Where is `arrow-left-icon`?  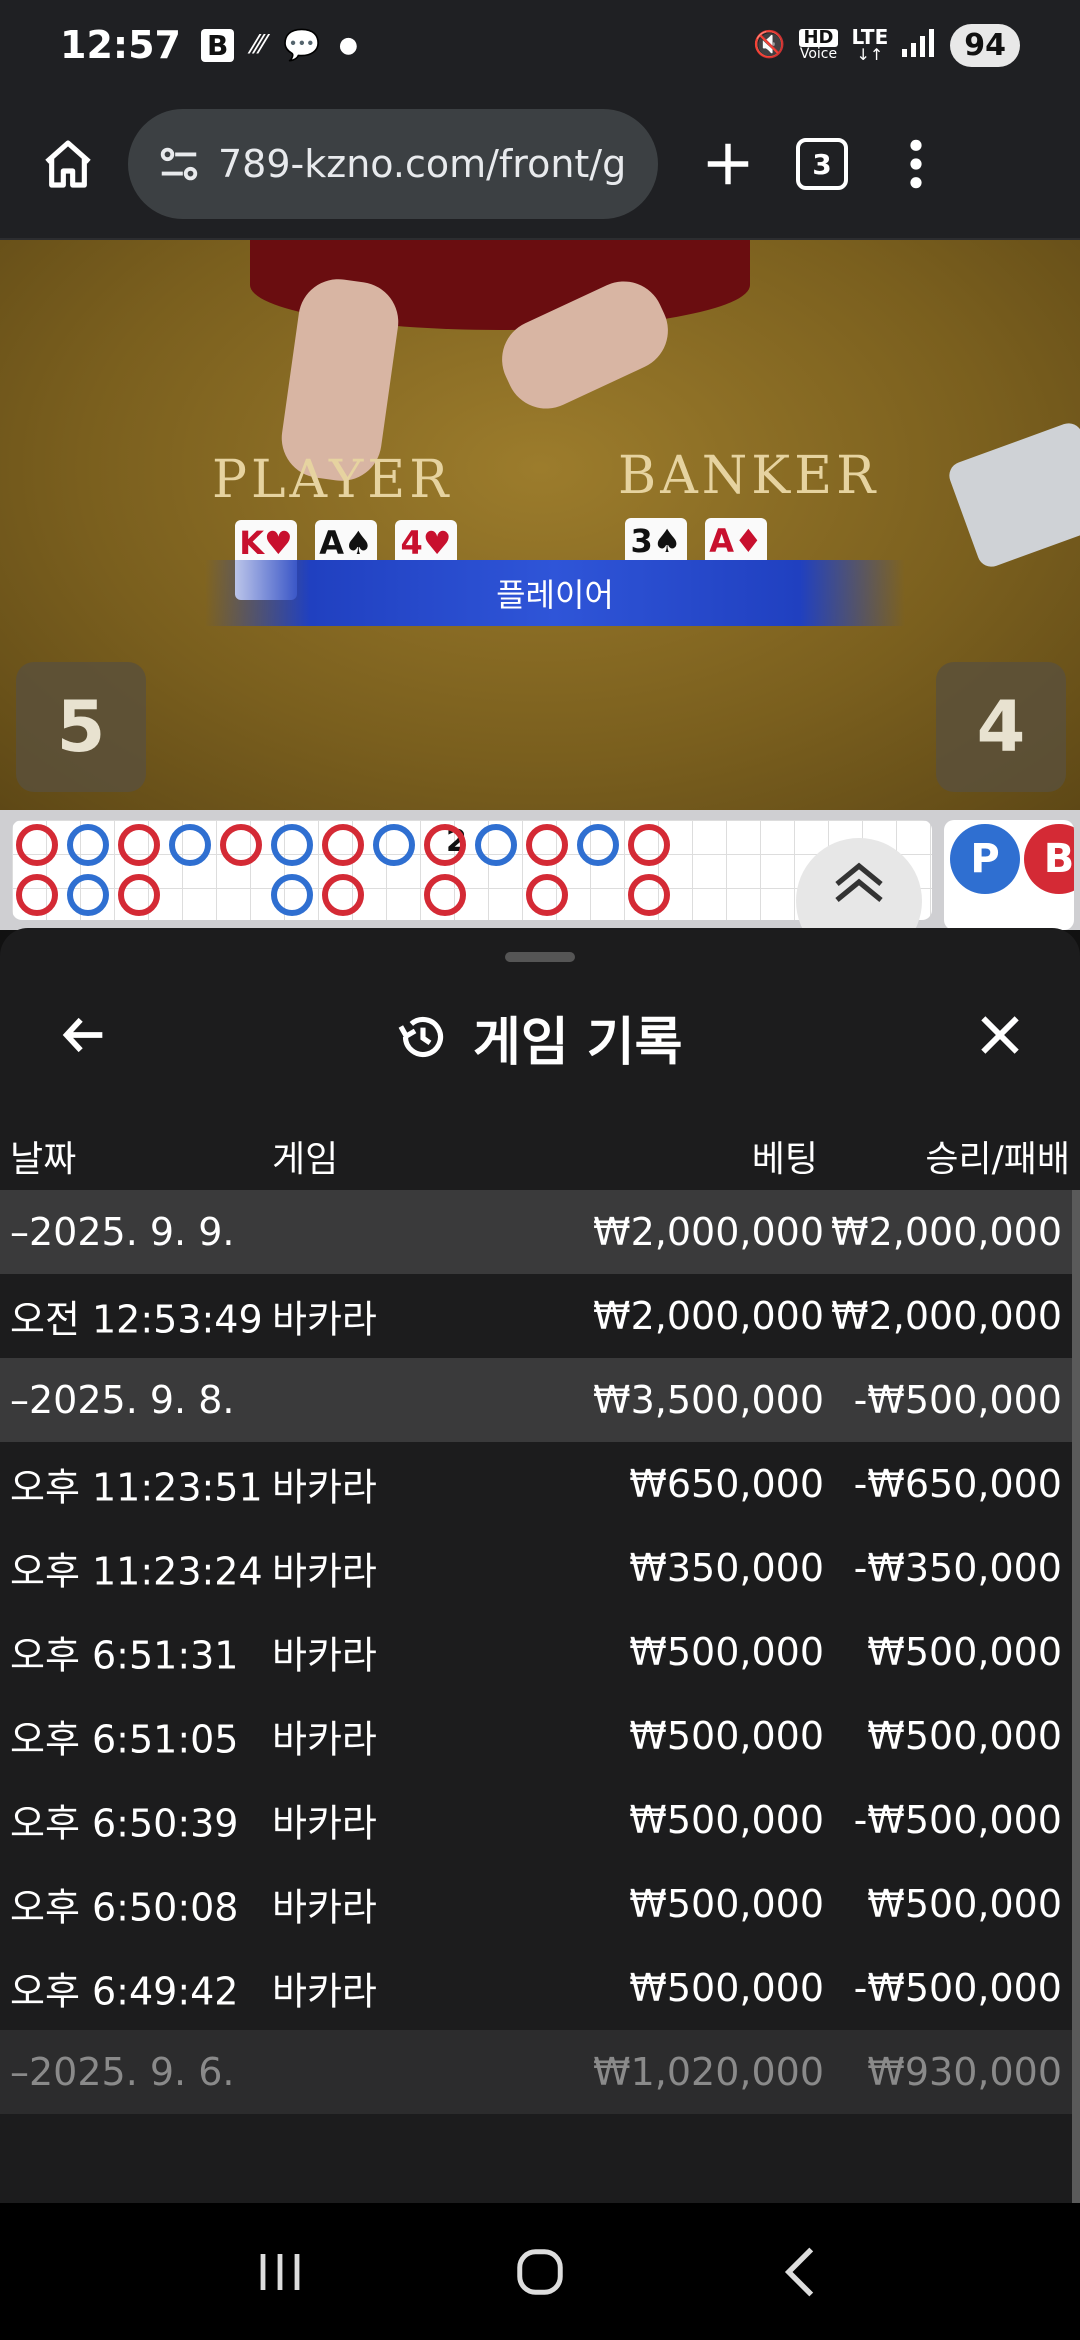
arrow-left-icon is located at coordinates (82, 1035).